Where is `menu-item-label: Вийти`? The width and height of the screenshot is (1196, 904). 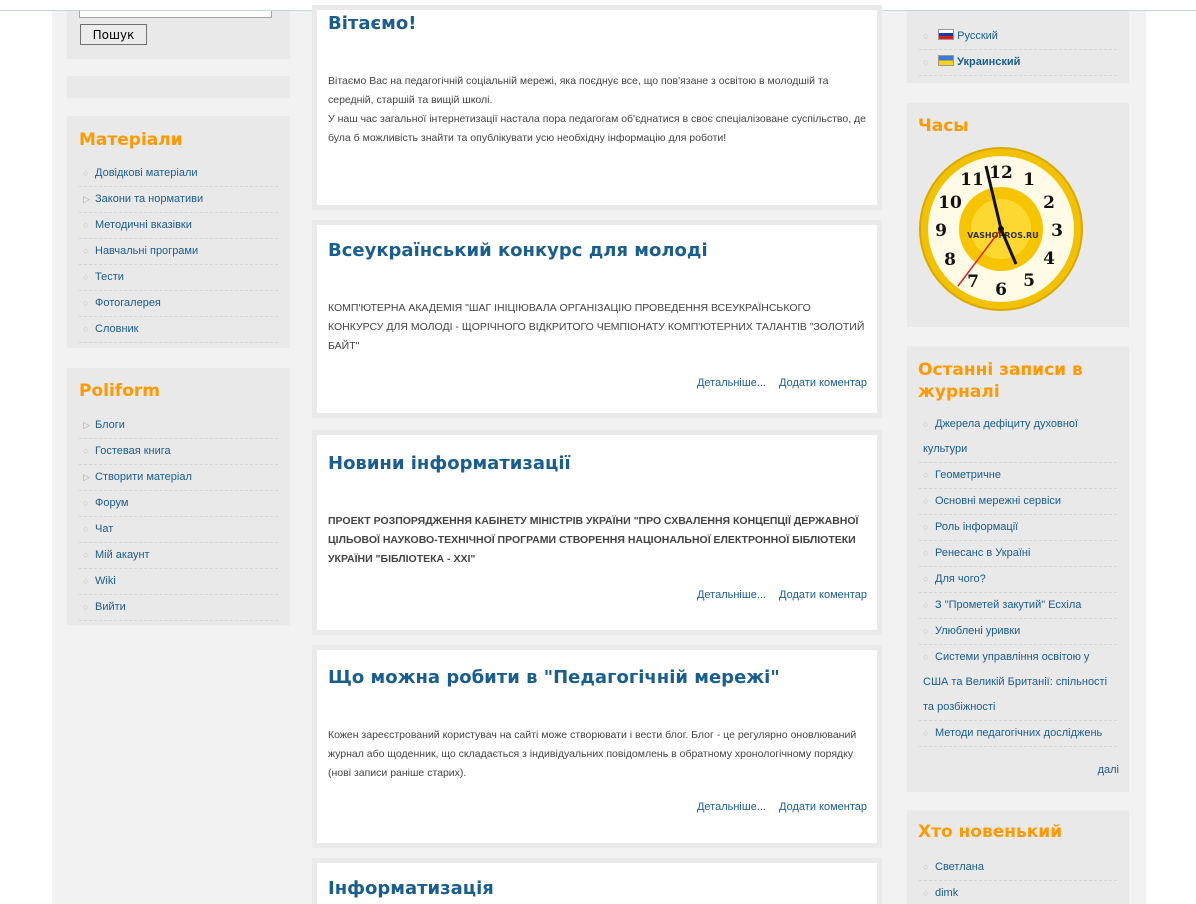 menu-item-label: Вийти is located at coordinates (110, 607).